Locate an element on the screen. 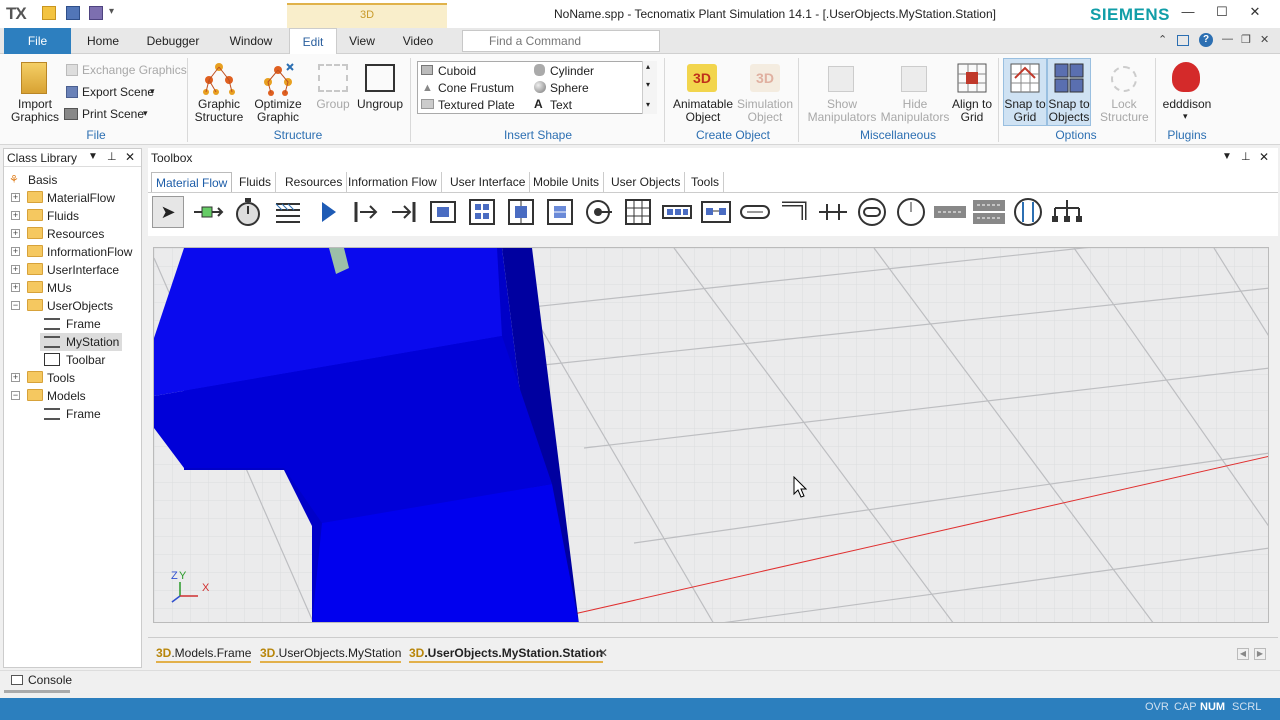  ungroup-button: Ungroup is located at coordinates (380, 104).